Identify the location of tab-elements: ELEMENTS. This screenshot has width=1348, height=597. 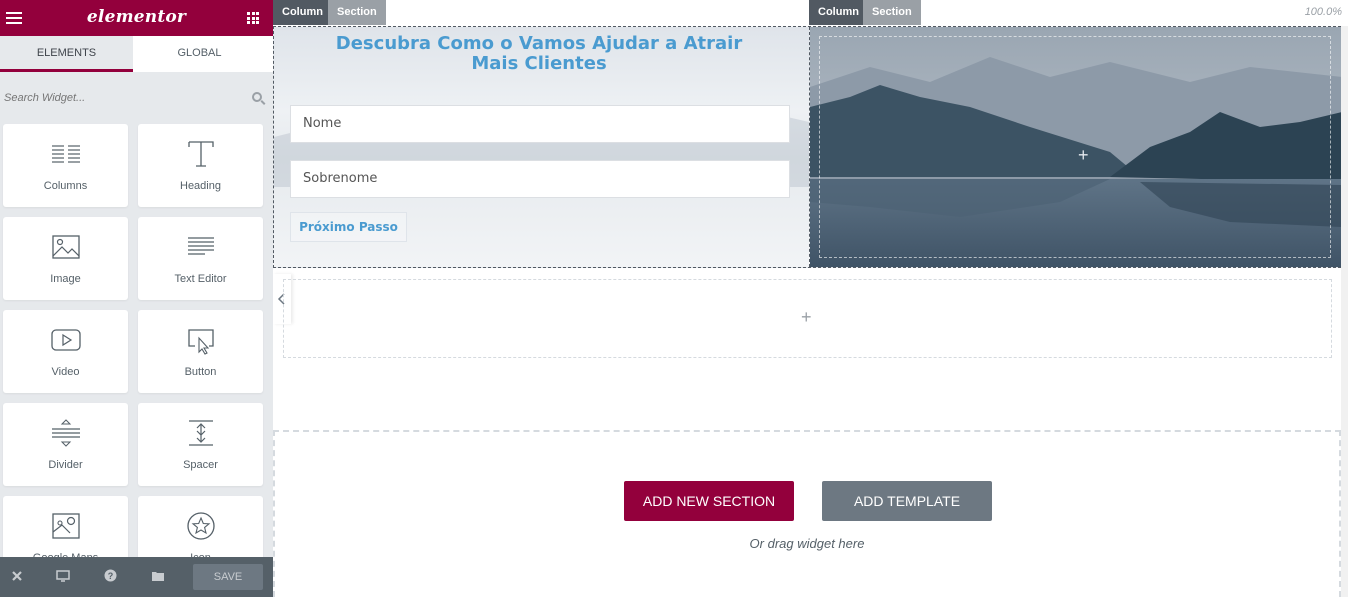
(66, 54).